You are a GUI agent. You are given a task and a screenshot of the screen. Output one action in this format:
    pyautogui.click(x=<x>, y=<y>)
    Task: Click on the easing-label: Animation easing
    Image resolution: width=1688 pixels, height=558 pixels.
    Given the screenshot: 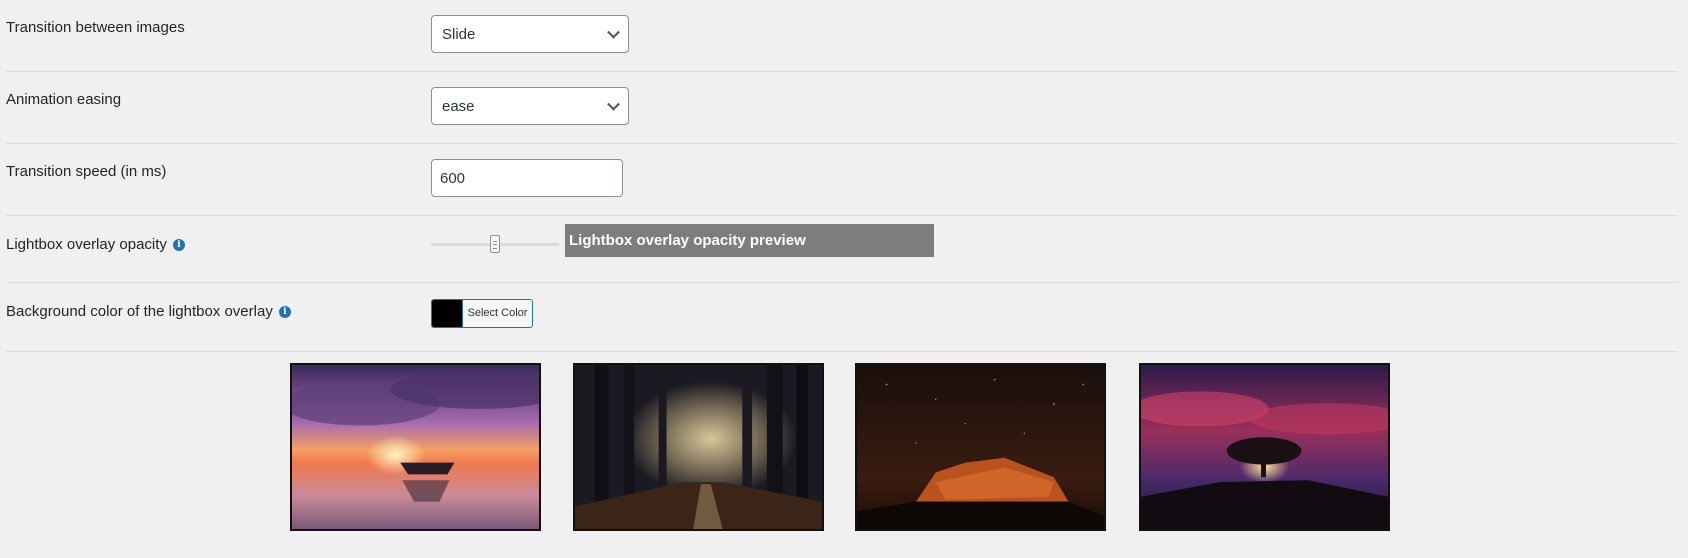 What is the action you would take?
    pyautogui.click(x=63, y=100)
    